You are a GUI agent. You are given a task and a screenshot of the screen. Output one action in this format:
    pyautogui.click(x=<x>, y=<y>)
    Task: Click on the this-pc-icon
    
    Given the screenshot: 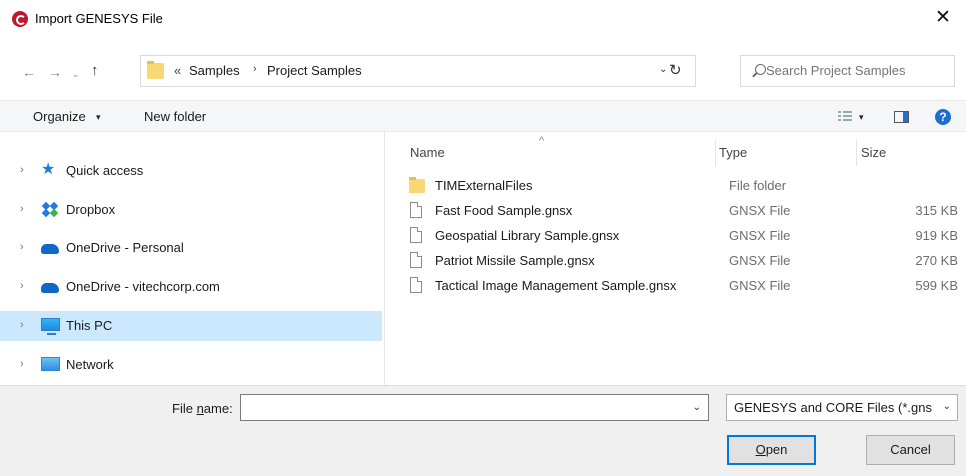 What is the action you would take?
    pyautogui.click(x=50, y=326)
    